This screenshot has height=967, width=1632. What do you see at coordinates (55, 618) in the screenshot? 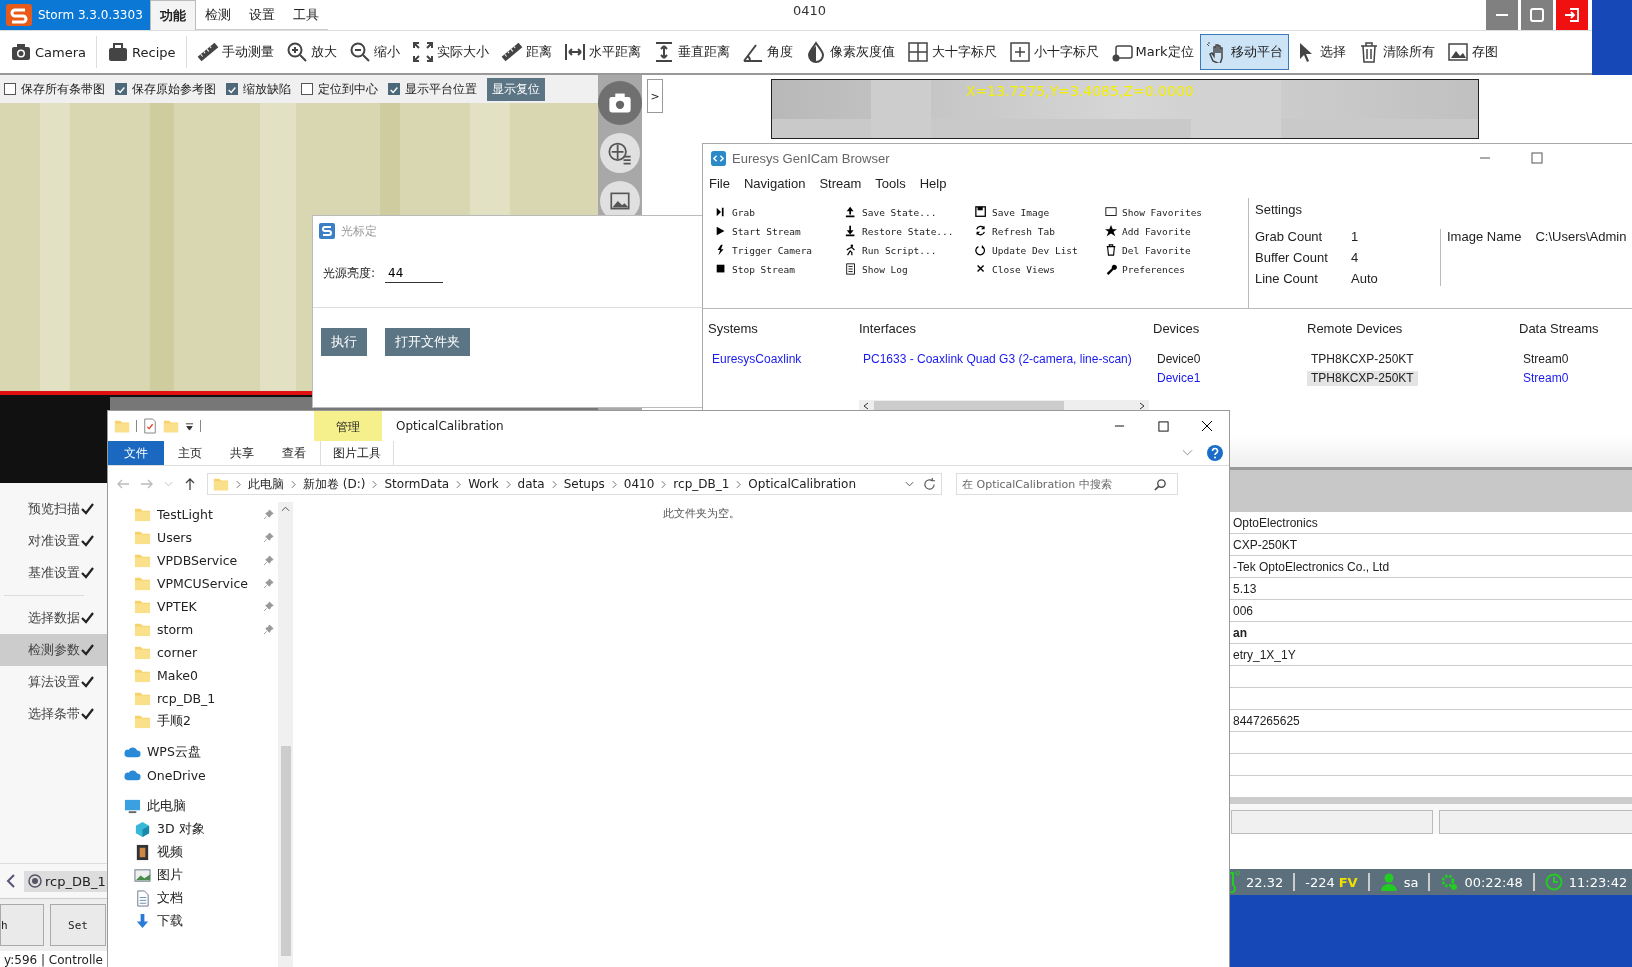
I see `step-item: 选择数据` at bounding box center [55, 618].